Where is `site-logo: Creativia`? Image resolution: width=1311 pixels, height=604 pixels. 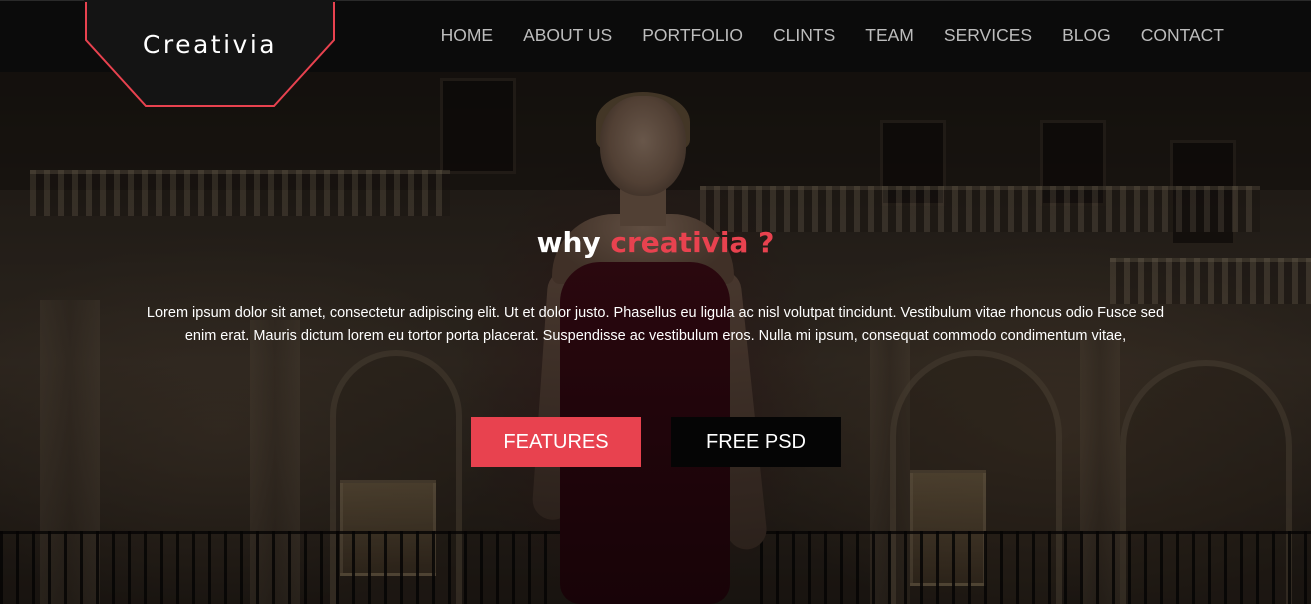 site-logo: Creativia is located at coordinates (210, 54).